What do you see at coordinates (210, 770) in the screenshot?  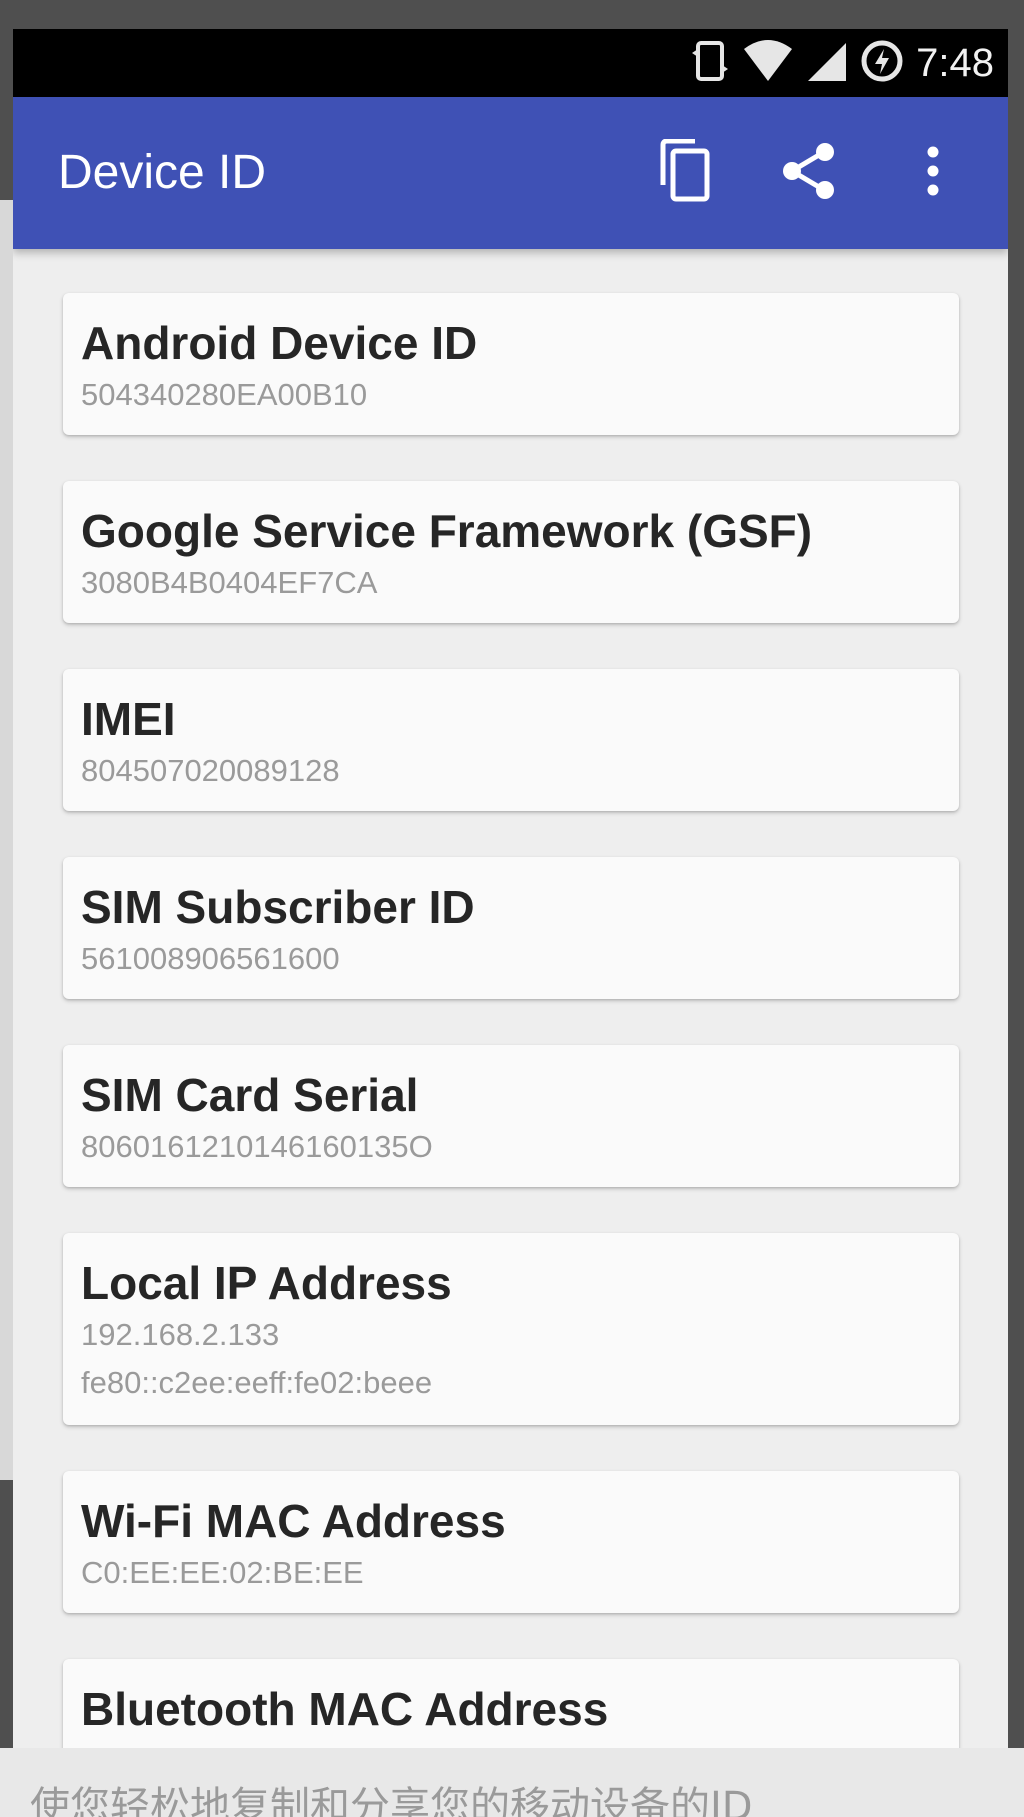 I see `card-value: 804507020089128` at bounding box center [210, 770].